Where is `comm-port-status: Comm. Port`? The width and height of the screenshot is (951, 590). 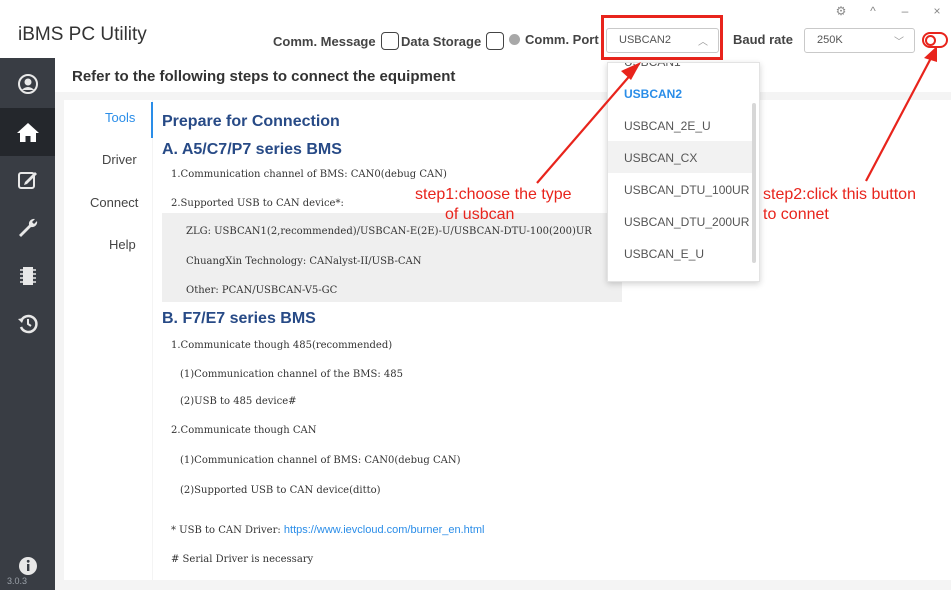
comm-port-status: Comm. Port is located at coordinates (554, 39).